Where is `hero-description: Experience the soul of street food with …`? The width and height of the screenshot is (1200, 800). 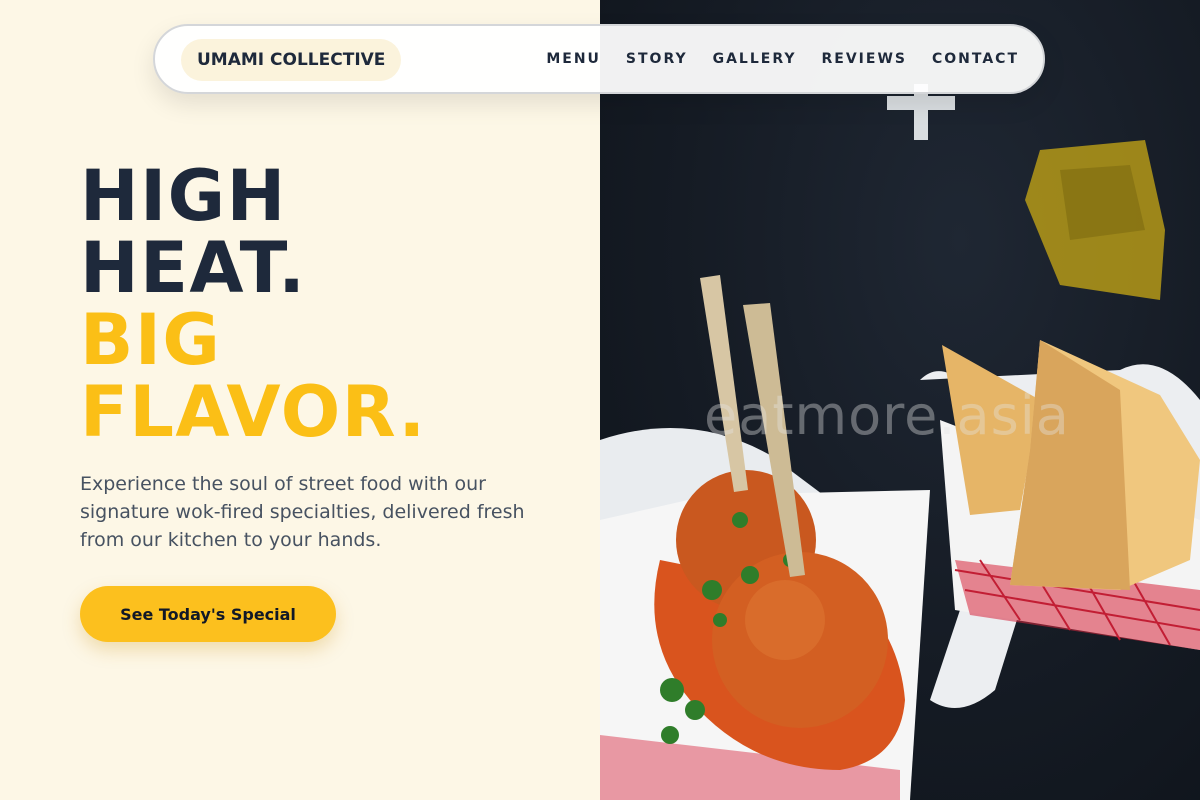
hero-description: Experience the soul of street food with … is located at coordinates (302, 512).